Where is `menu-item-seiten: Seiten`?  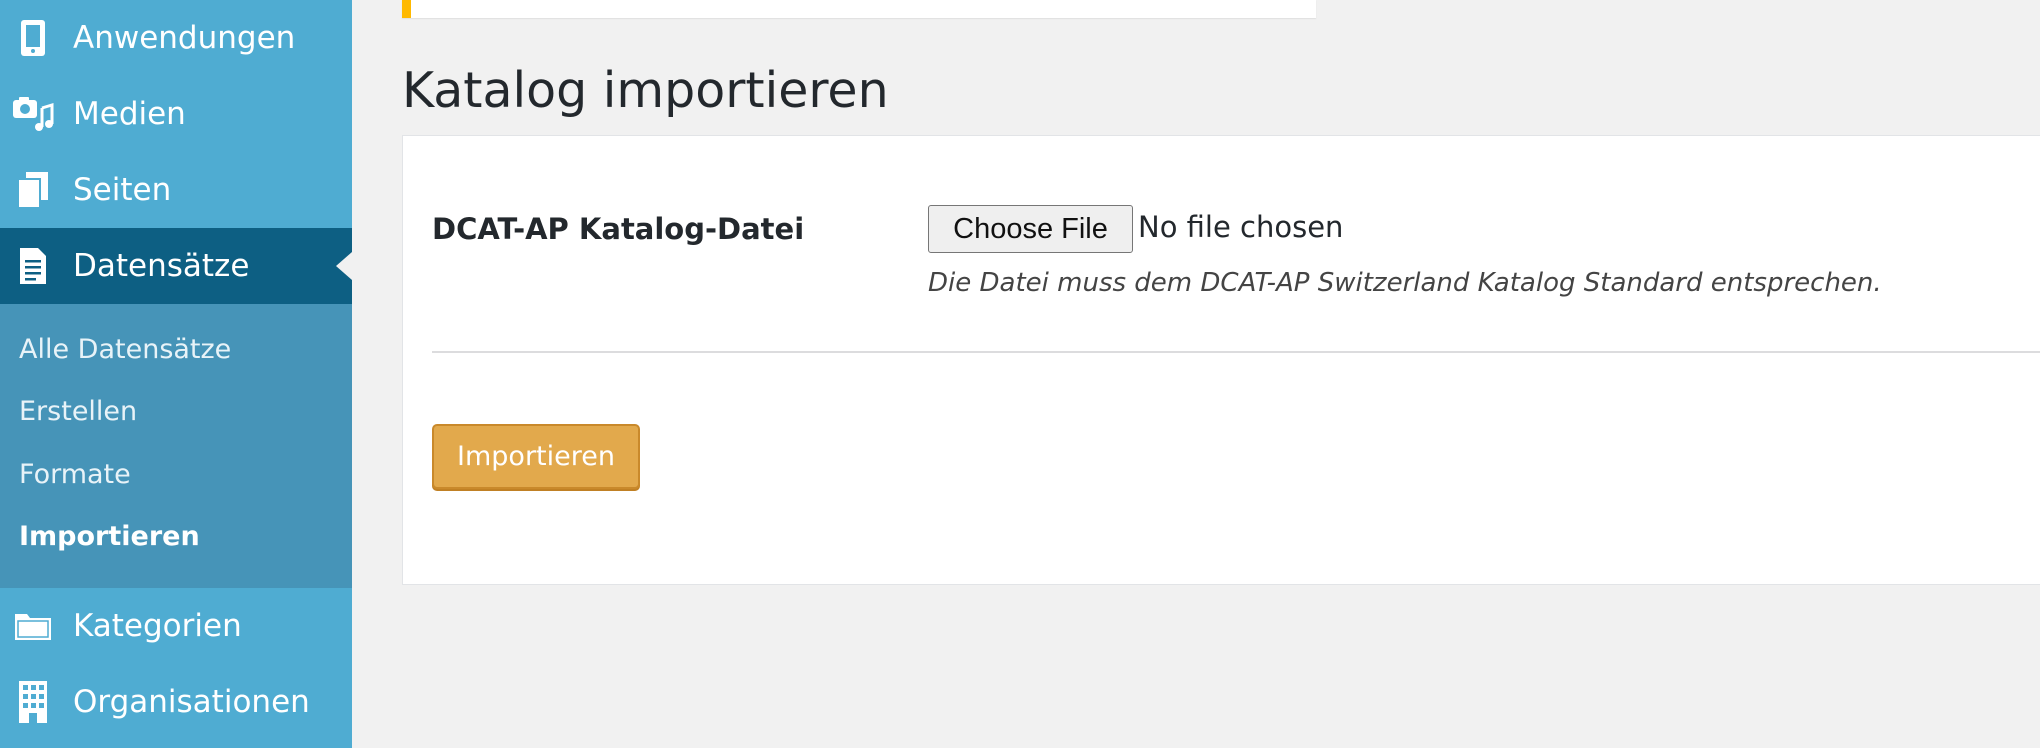
menu-item-seiten: Seiten is located at coordinates (176, 190).